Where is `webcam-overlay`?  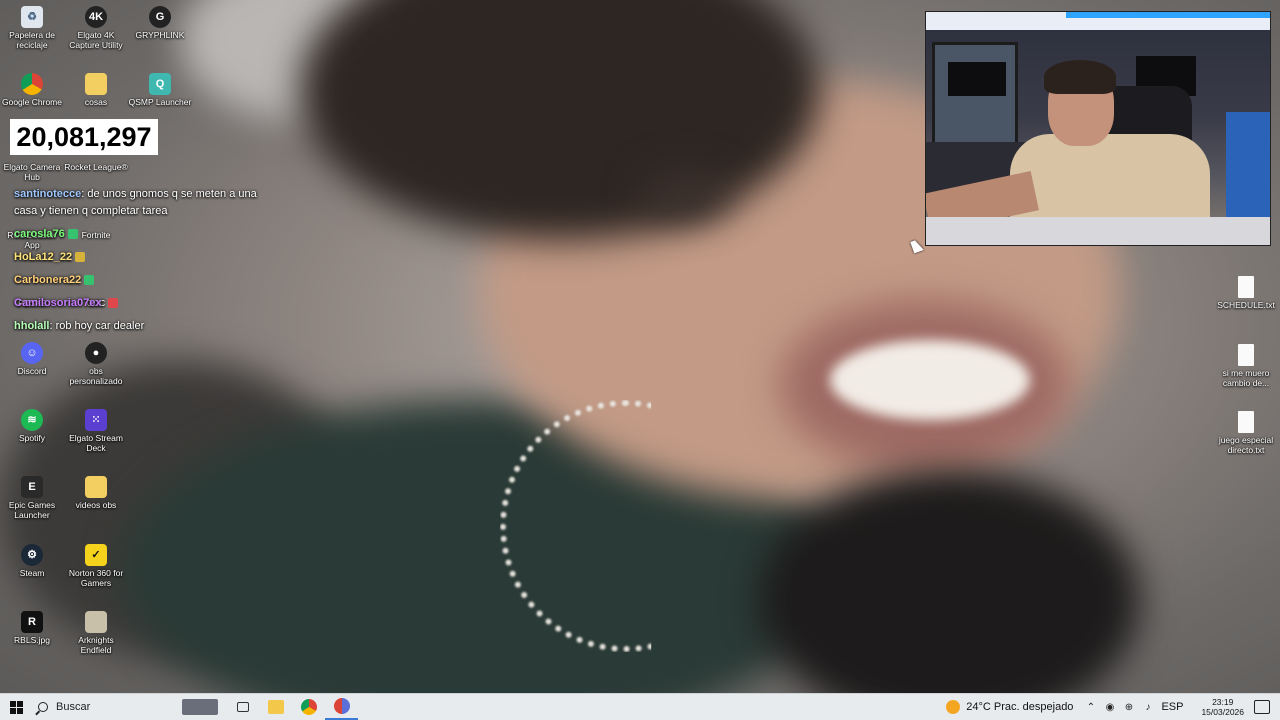 webcam-overlay is located at coordinates (1098, 128).